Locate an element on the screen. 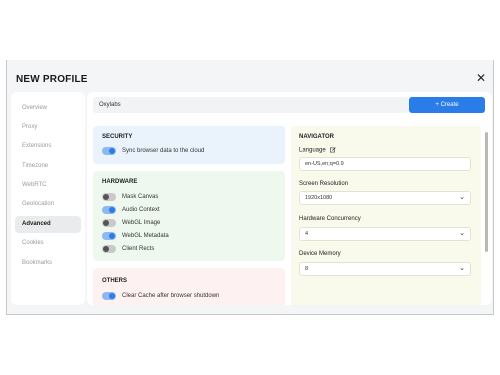 The width and height of the screenshot is (500, 375). toggle-row-webgl-image: WebGL Image is located at coordinates (187, 223).